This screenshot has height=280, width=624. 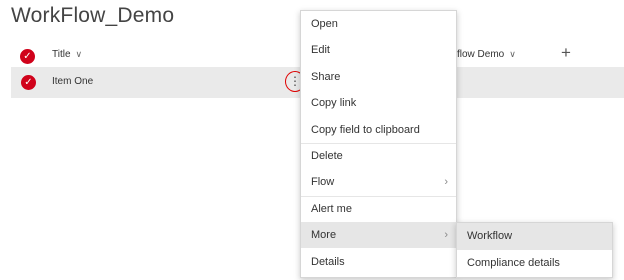 I want to click on column-header-workflow: flow Demo ∨, so click(x=486, y=54).